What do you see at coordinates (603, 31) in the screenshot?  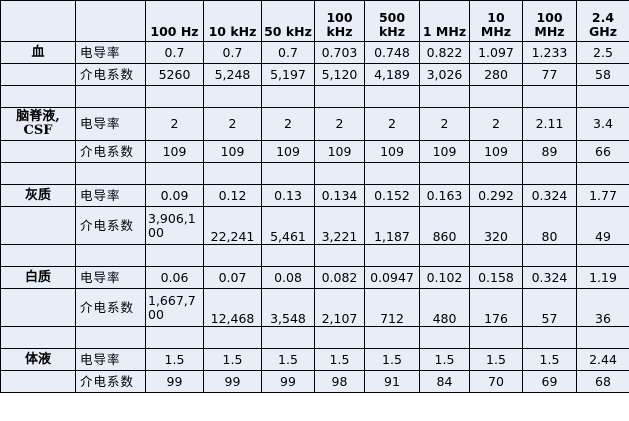 I see `column-header-text: GHz` at bounding box center [603, 31].